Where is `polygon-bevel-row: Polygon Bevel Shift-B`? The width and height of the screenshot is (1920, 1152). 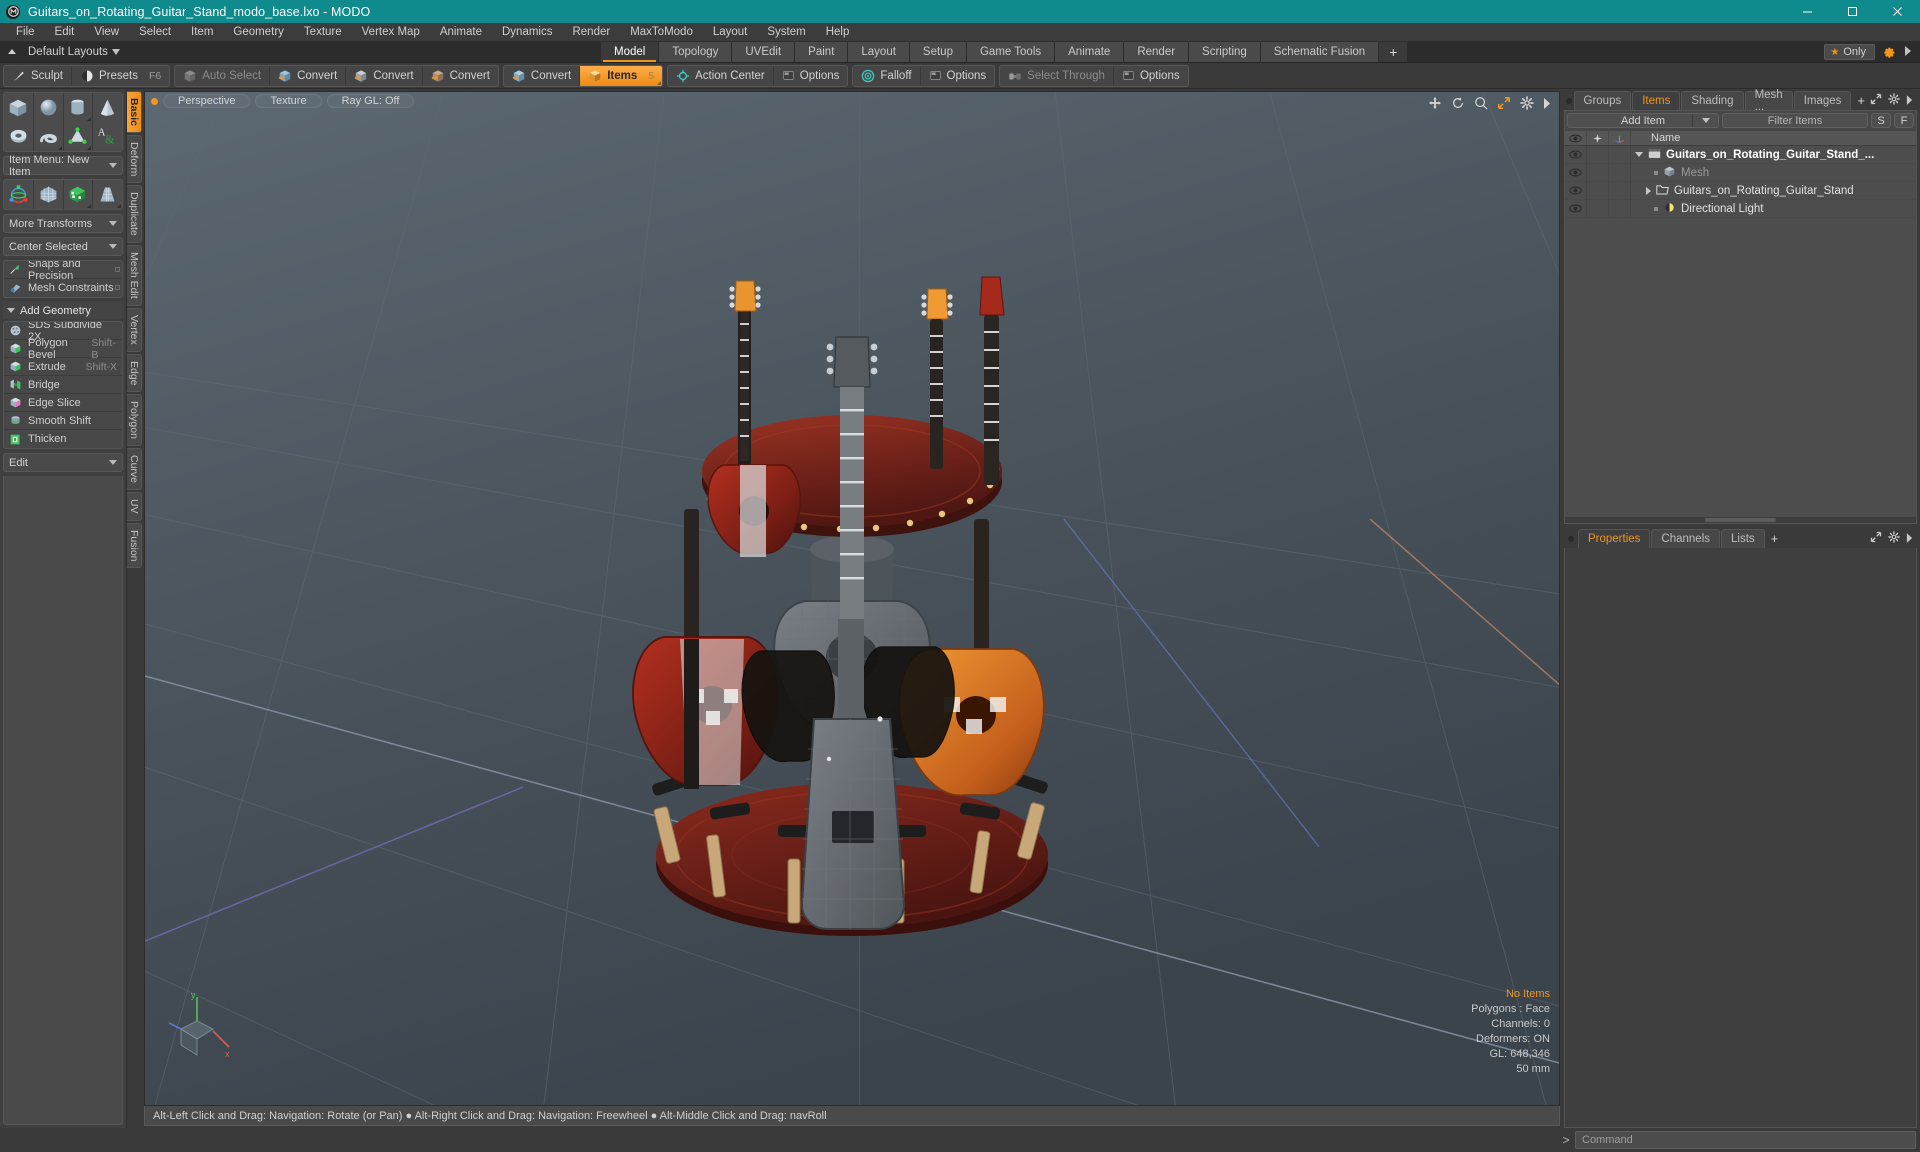 polygon-bevel-row: Polygon Bevel Shift-B is located at coordinates (63, 349).